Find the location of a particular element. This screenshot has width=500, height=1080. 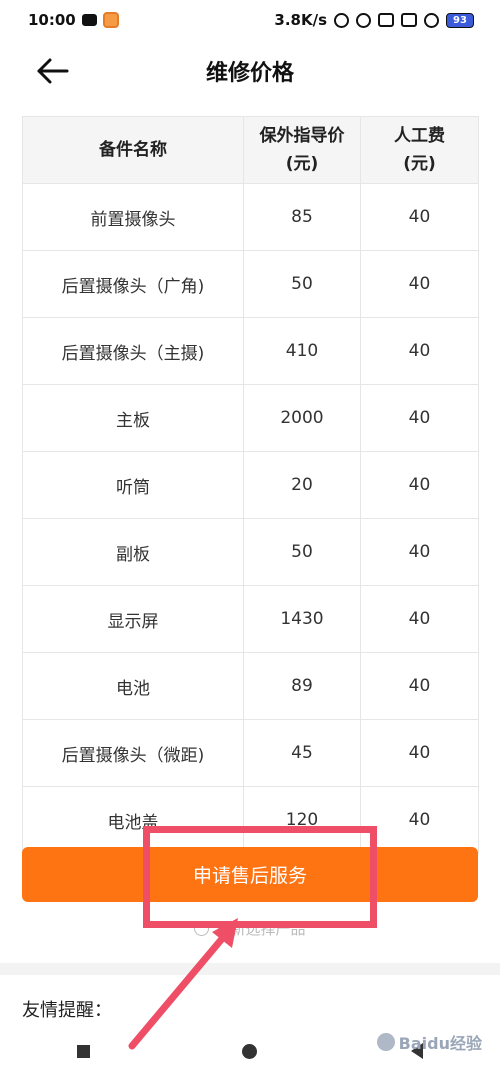

part-name-cell: 听筒 is located at coordinates (133, 485).